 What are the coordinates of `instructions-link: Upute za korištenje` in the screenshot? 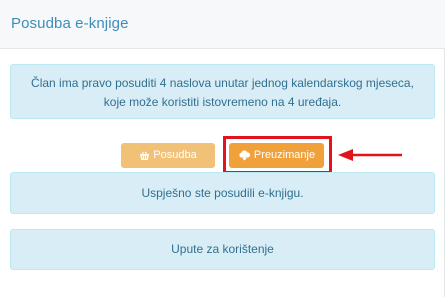 It's located at (222, 249).